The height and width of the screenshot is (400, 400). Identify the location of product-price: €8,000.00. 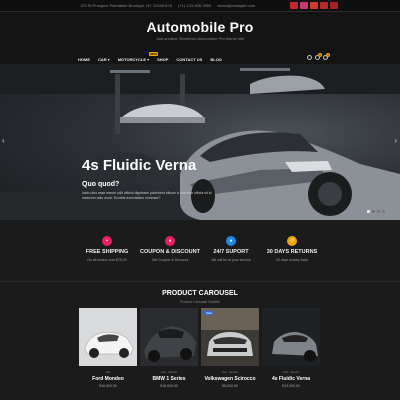
(230, 386).